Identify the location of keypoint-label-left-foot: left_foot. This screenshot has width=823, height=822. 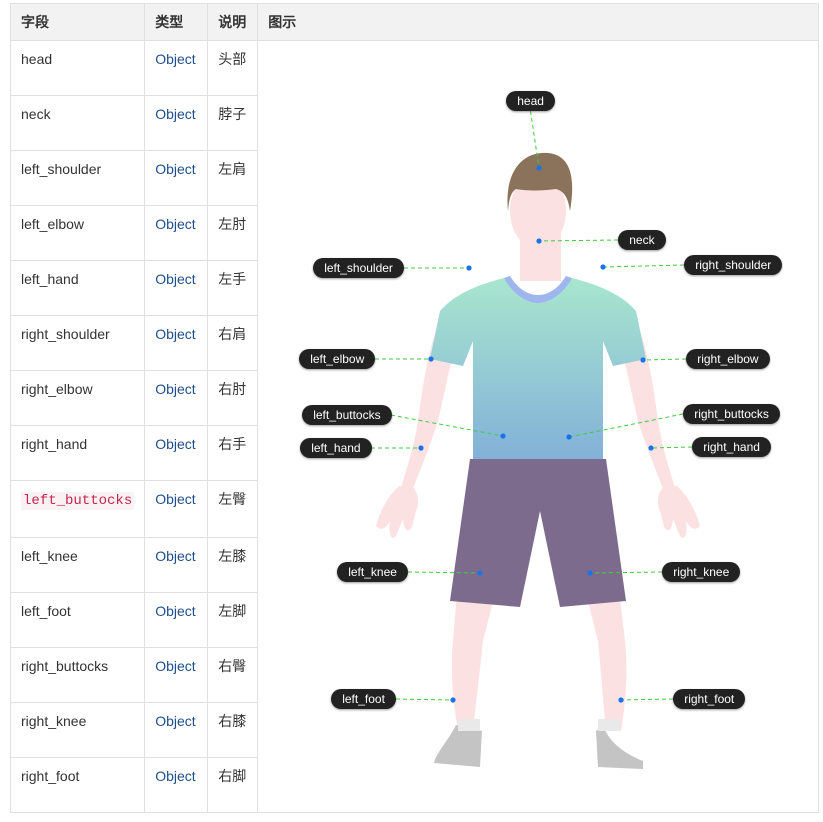
(363, 699).